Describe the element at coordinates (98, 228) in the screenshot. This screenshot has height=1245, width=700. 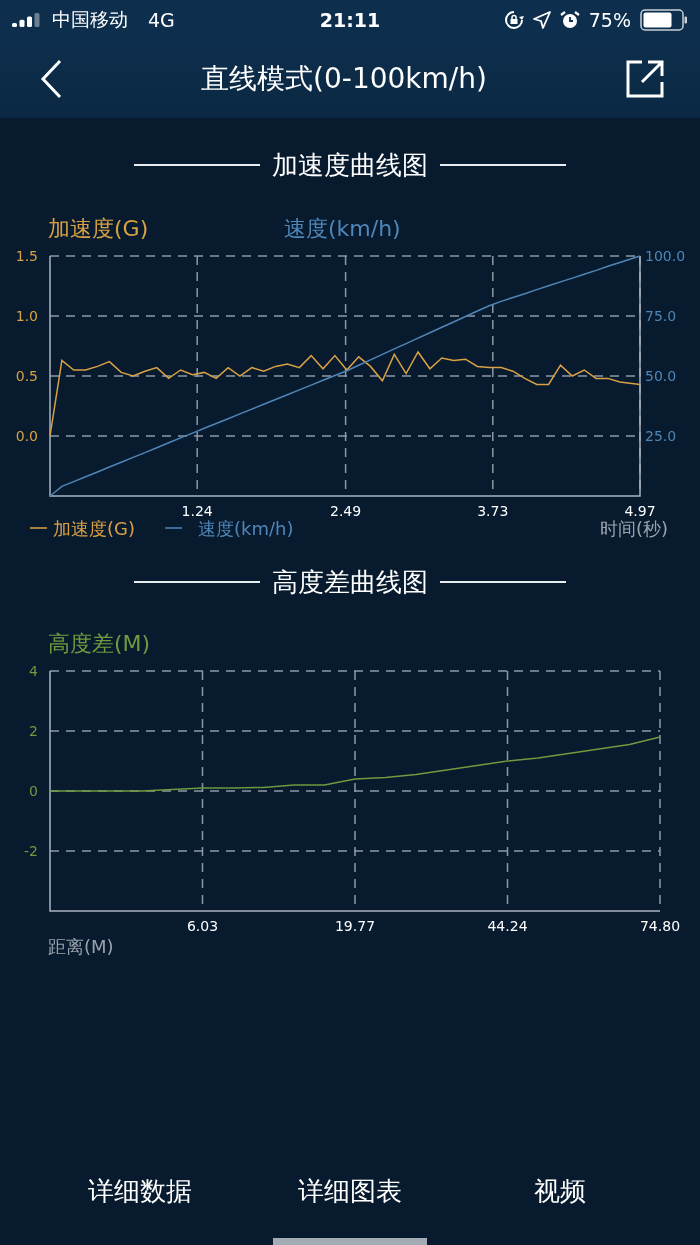
I see `axis-title: 加速度(G)` at that location.